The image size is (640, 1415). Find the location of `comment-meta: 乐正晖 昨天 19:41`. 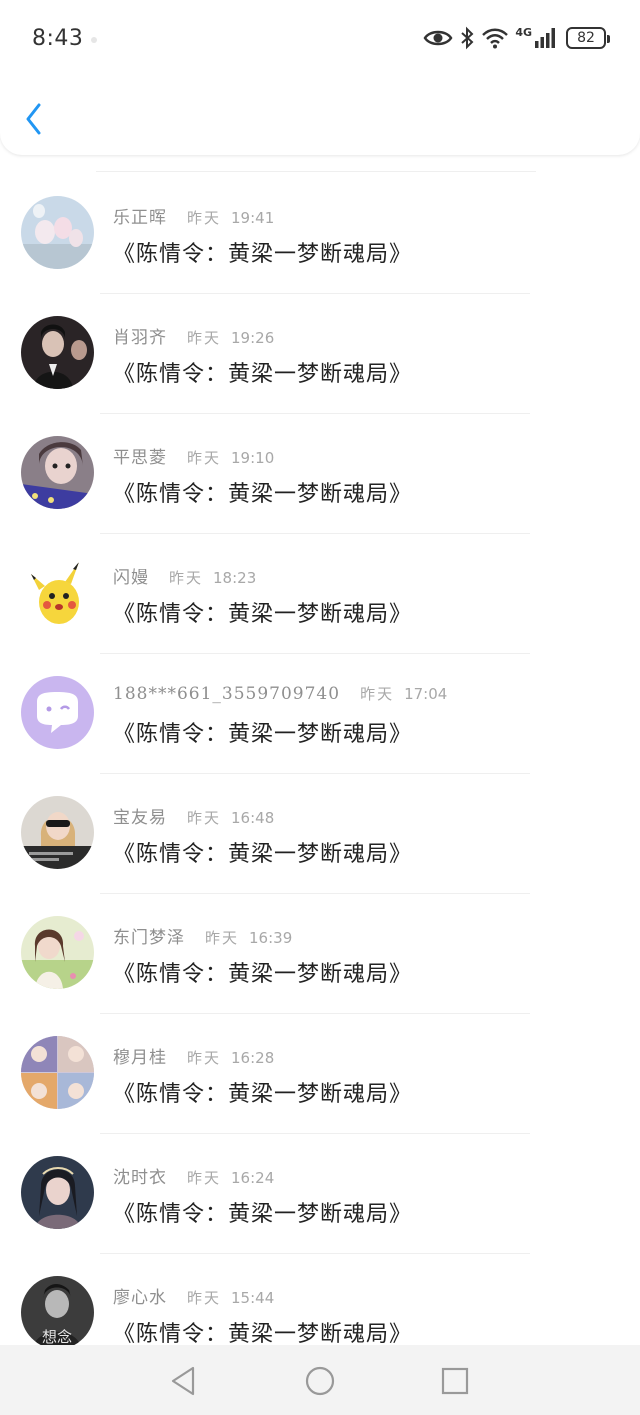

comment-meta: 乐正晖 昨天 19:41 is located at coordinates (193, 215).